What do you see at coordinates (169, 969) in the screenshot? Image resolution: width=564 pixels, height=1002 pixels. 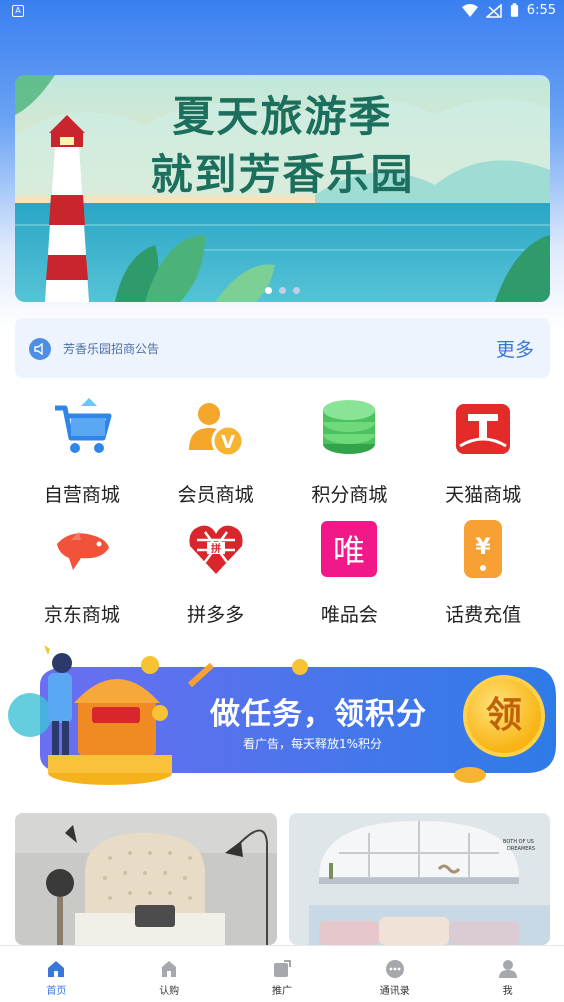 I see `shop-icon` at bounding box center [169, 969].